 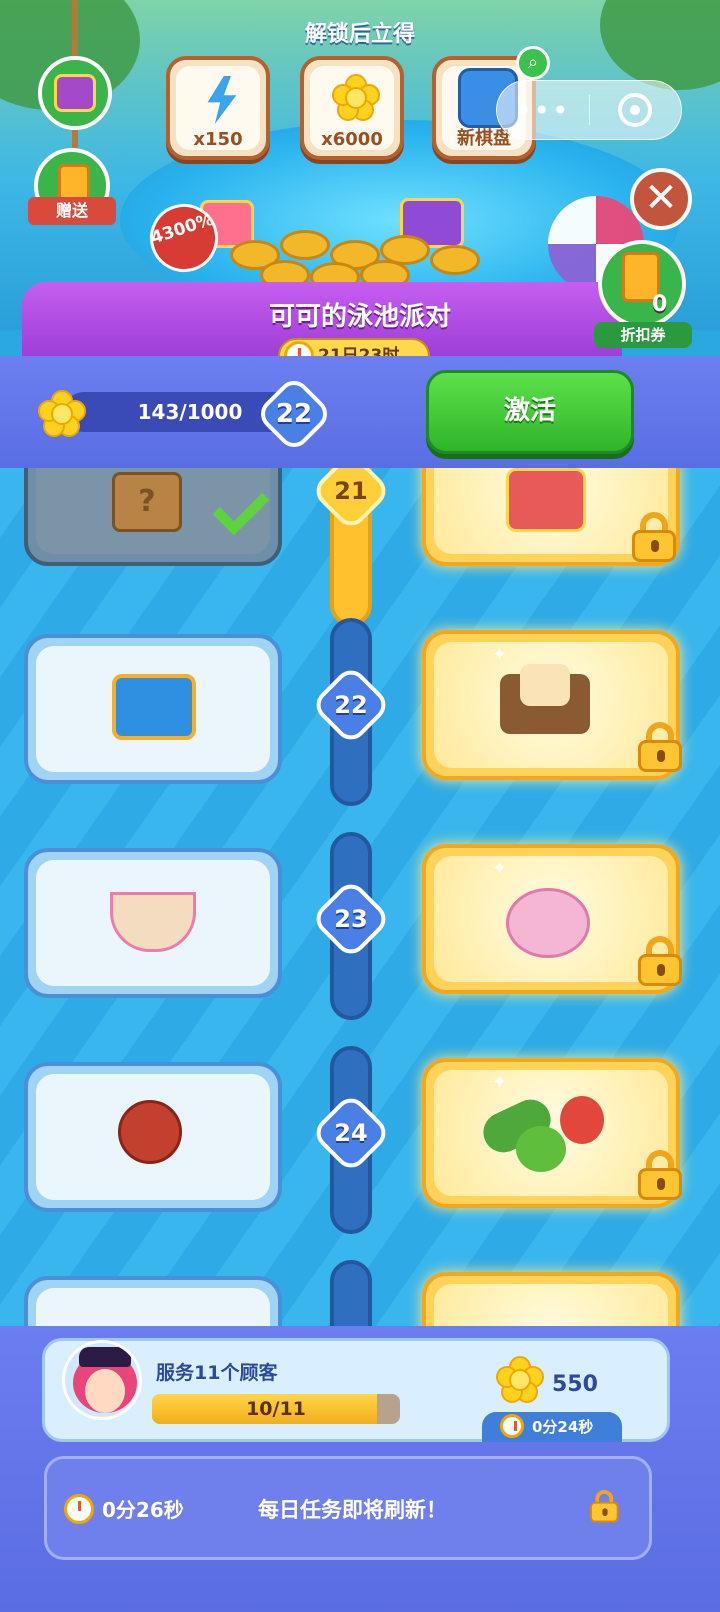 I want to click on task-title: 服务11个顾客, so click(x=217, y=1373).